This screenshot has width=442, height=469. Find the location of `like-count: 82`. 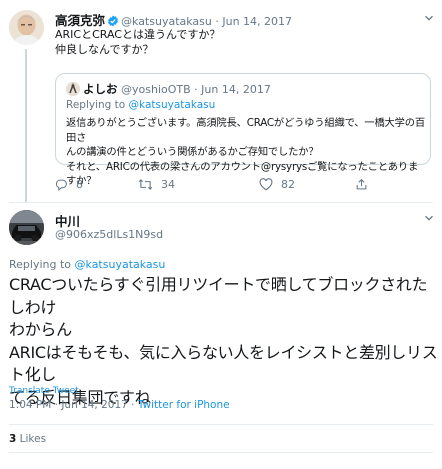

like-count: 82 is located at coordinates (288, 184).